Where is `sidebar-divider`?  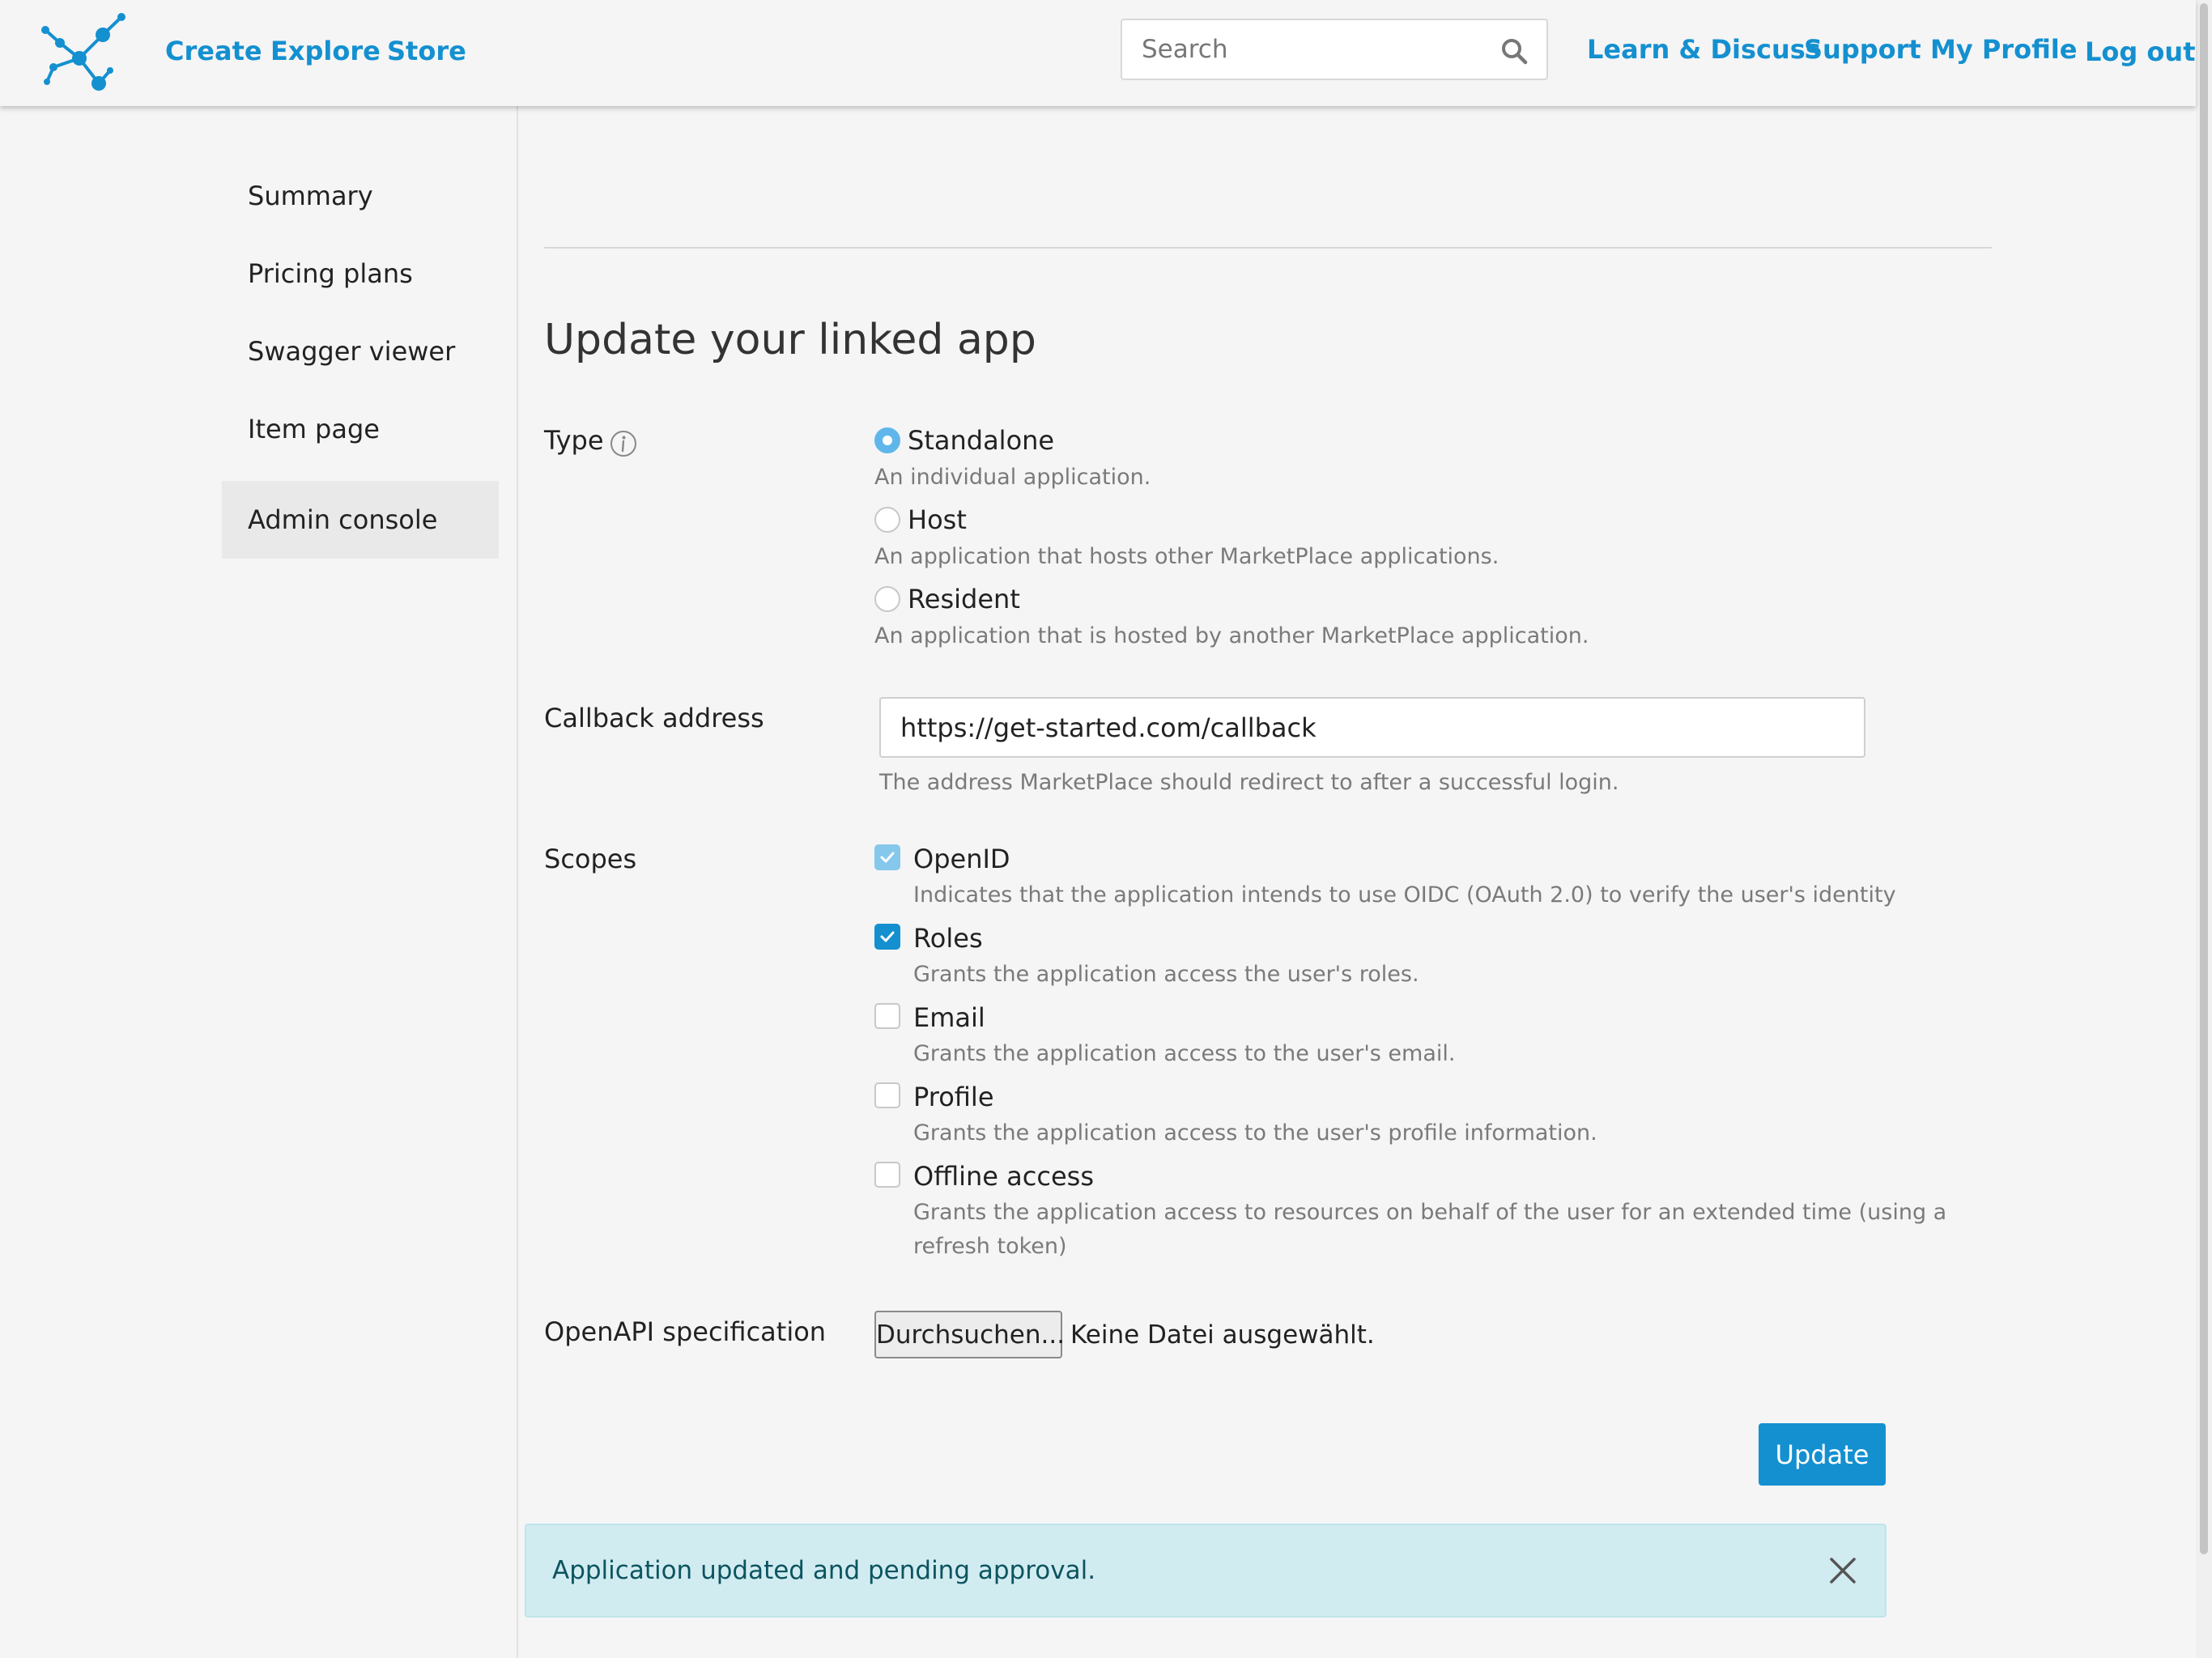 sidebar-divider is located at coordinates (518, 882).